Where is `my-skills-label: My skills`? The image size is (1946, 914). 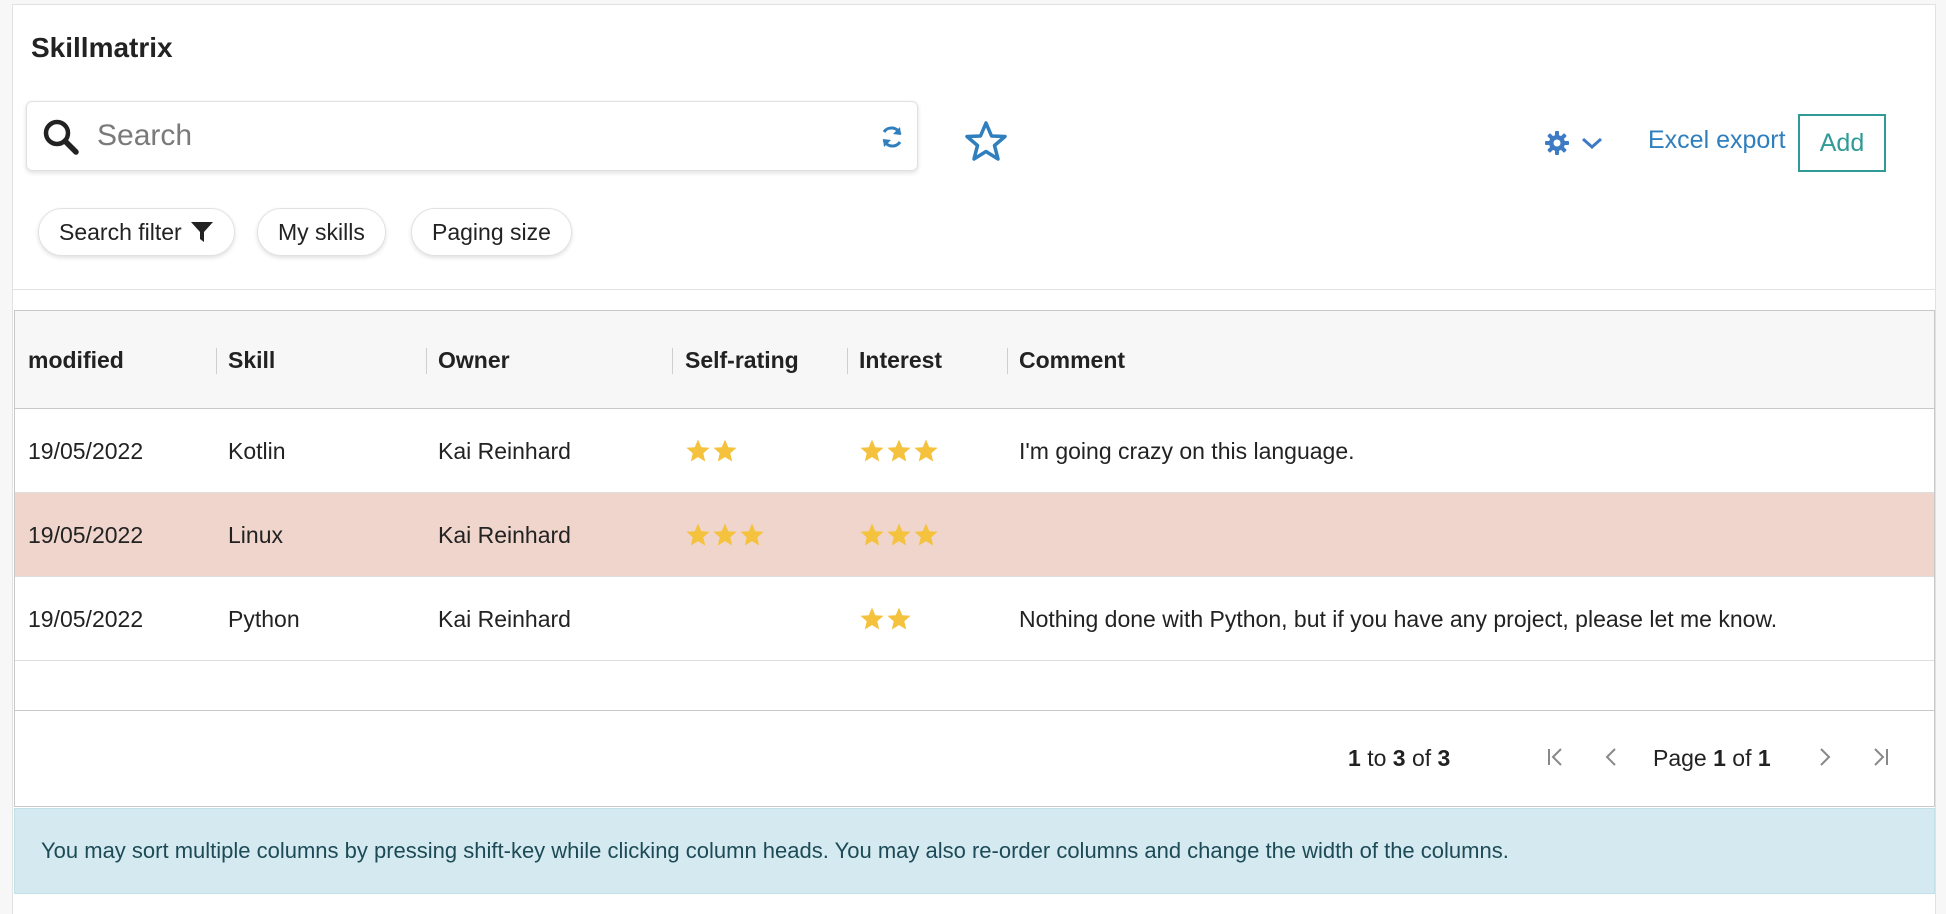
my-skills-label: My skills is located at coordinates (321, 231).